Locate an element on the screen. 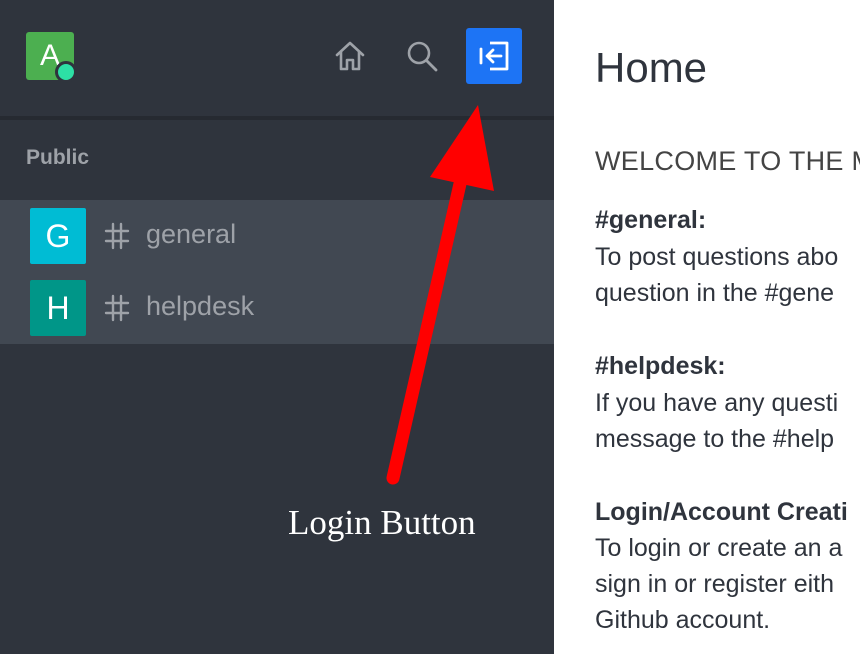  login-button is located at coordinates (494, 56).